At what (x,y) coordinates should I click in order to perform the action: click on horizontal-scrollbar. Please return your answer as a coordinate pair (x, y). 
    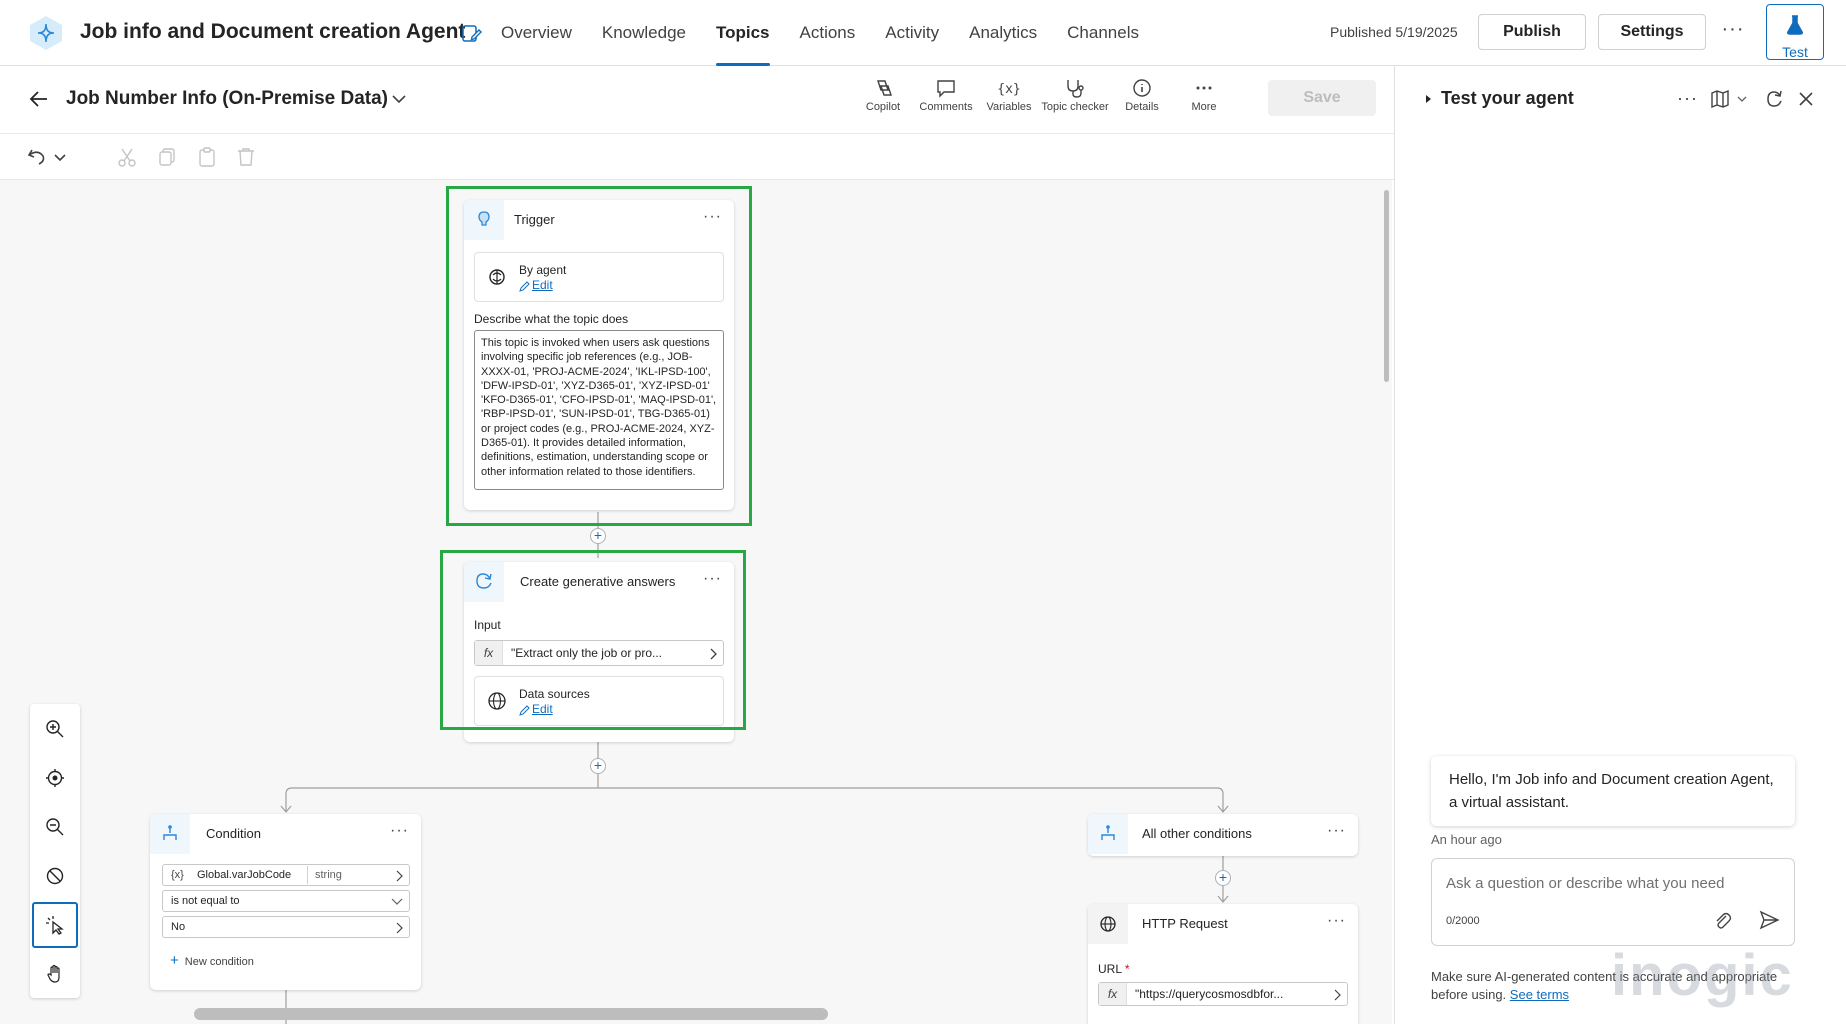
    Looking at the image, I should click on (511, 1014).